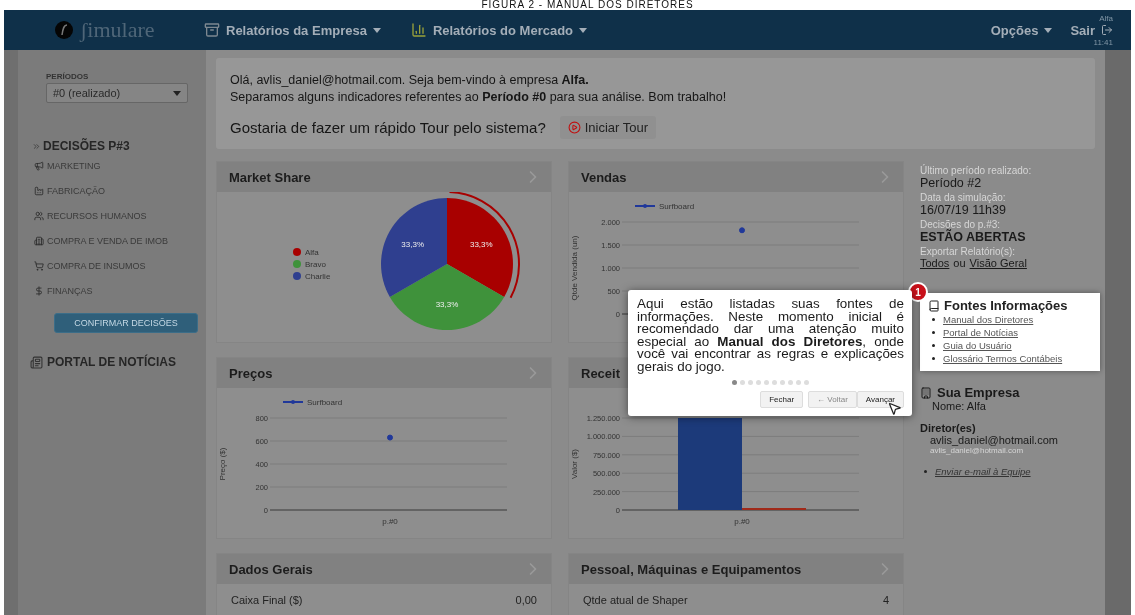 The height and width of the screenshot is (615, 1135). I want to click on row-value: 0,00, so click(526, 600).